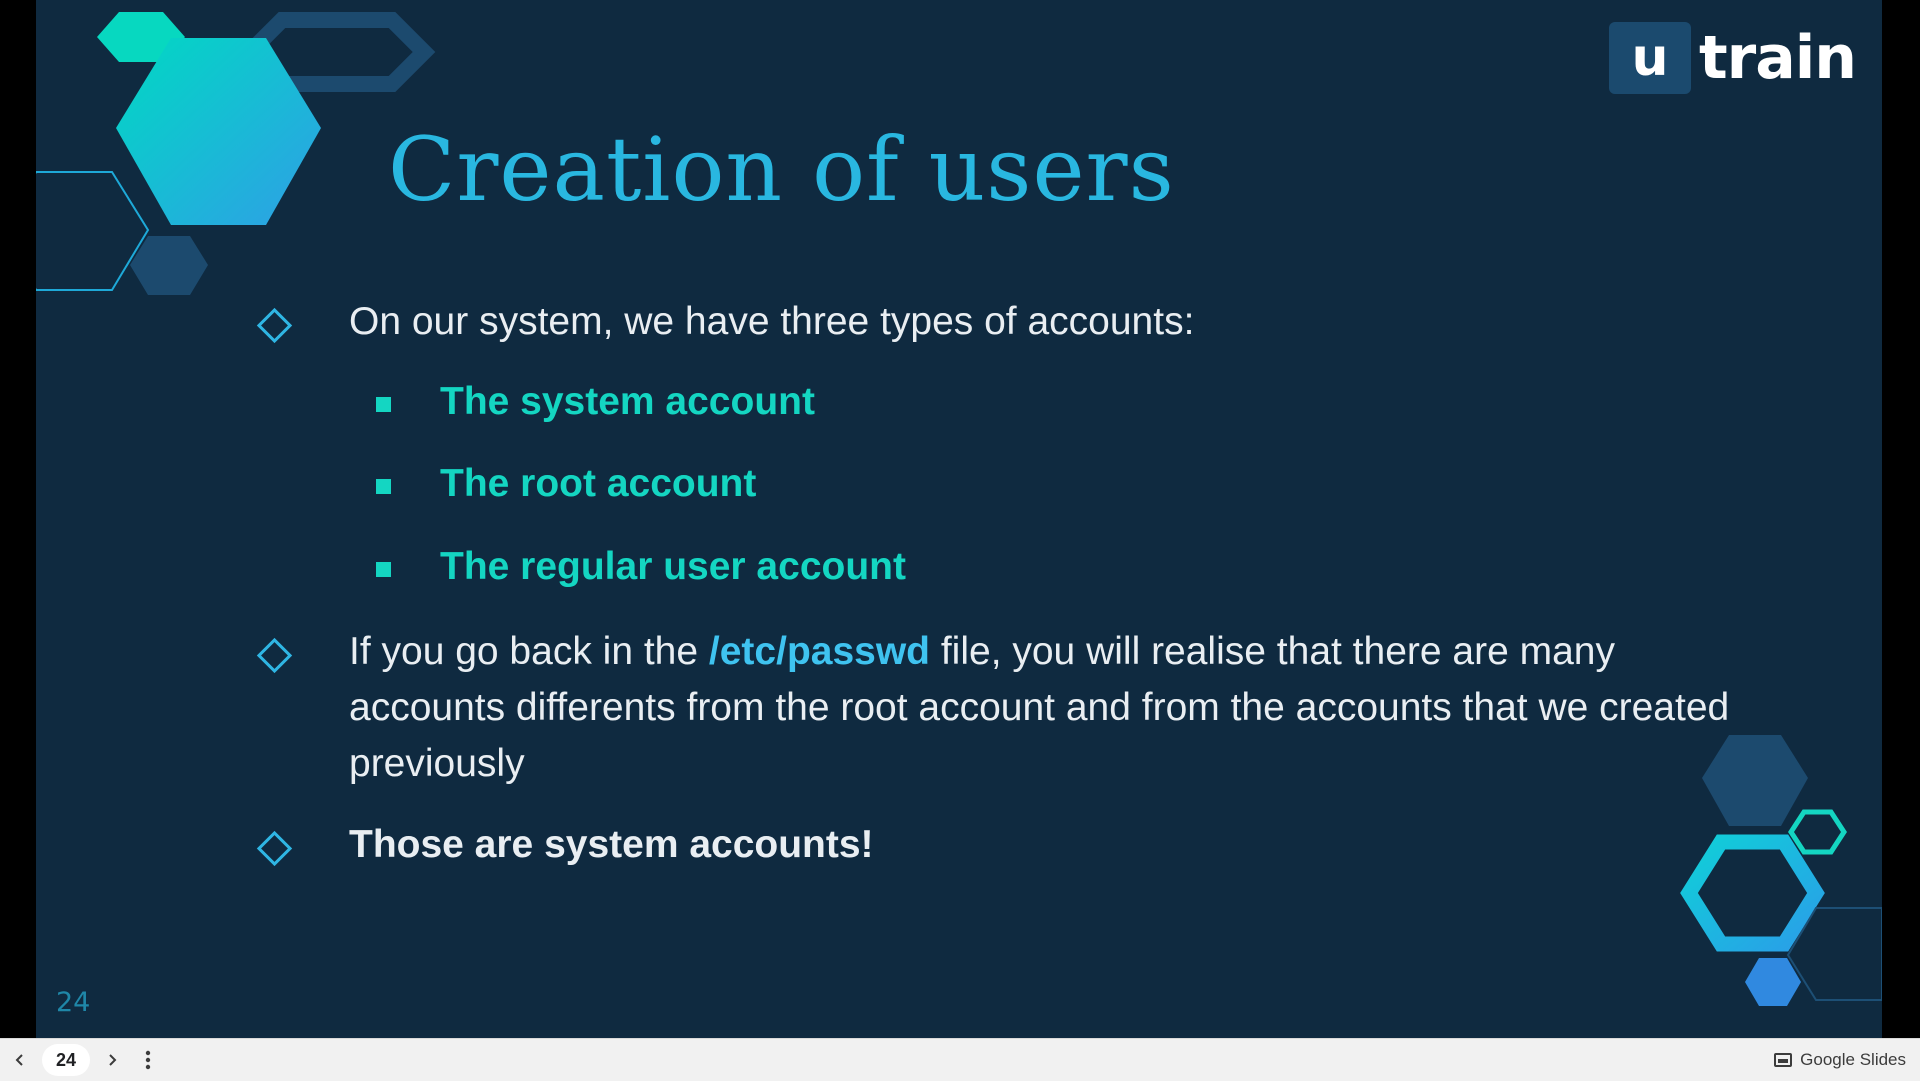  What do you see at coordinates (673, 566) in the screenshot?
I see `sub-item-3: The regular user account` at bounding box center [673, 566].